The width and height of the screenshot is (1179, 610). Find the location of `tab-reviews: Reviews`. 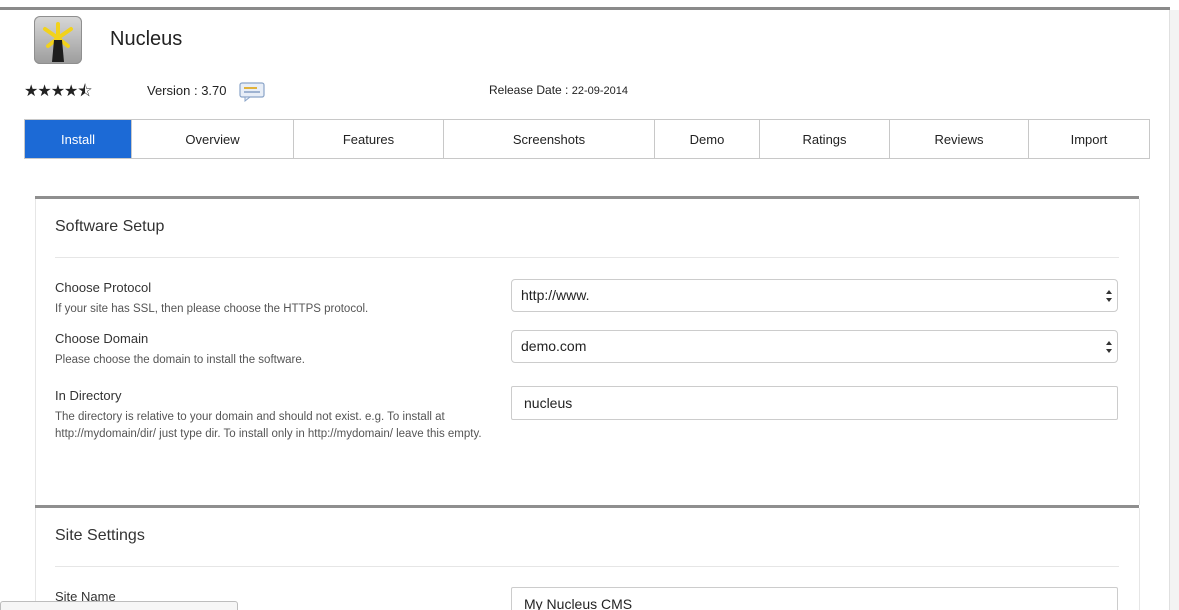

tab-reviews: Reviews is located at coordinates (959, 139).